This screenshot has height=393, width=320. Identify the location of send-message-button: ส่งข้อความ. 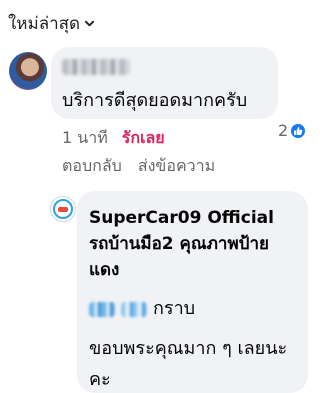
(176, 166).